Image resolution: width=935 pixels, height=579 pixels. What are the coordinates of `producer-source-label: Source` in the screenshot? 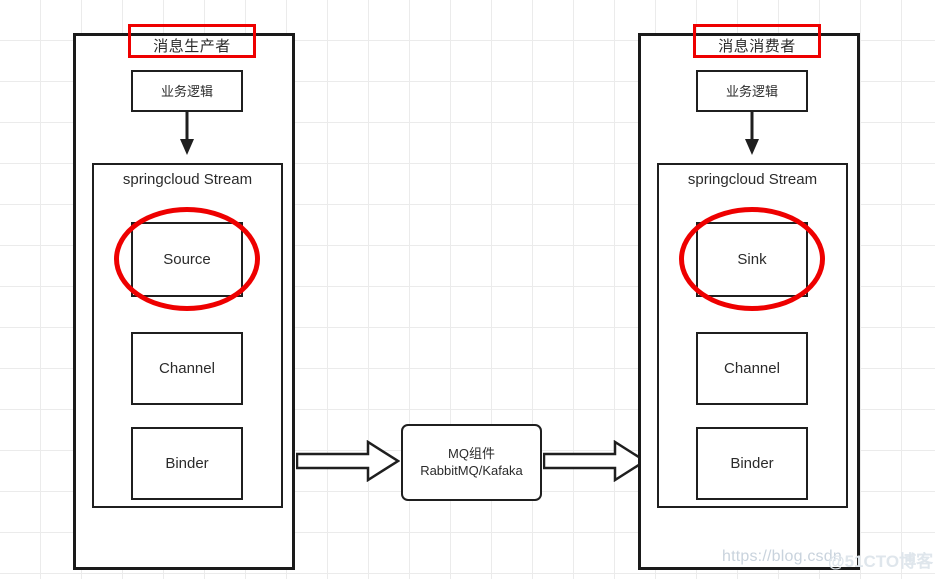 It's located at (187, 259).